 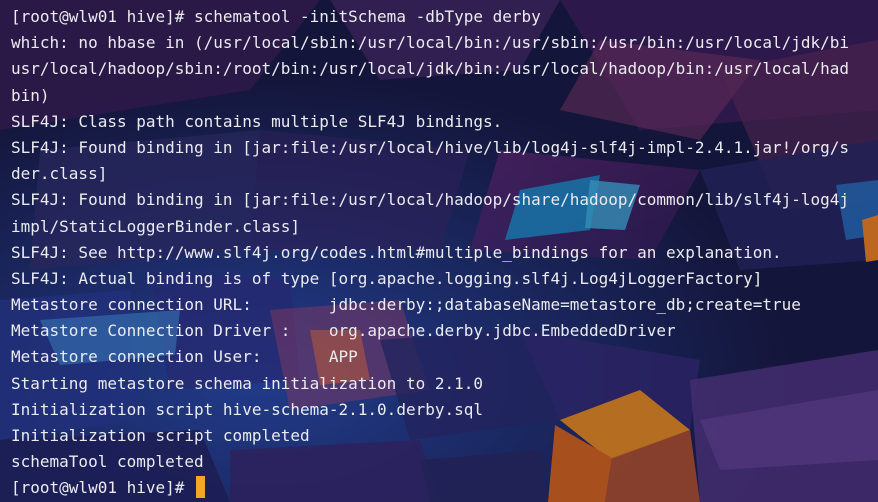 I want to click on terminal-line: der.class], so click(x=59, y=174).